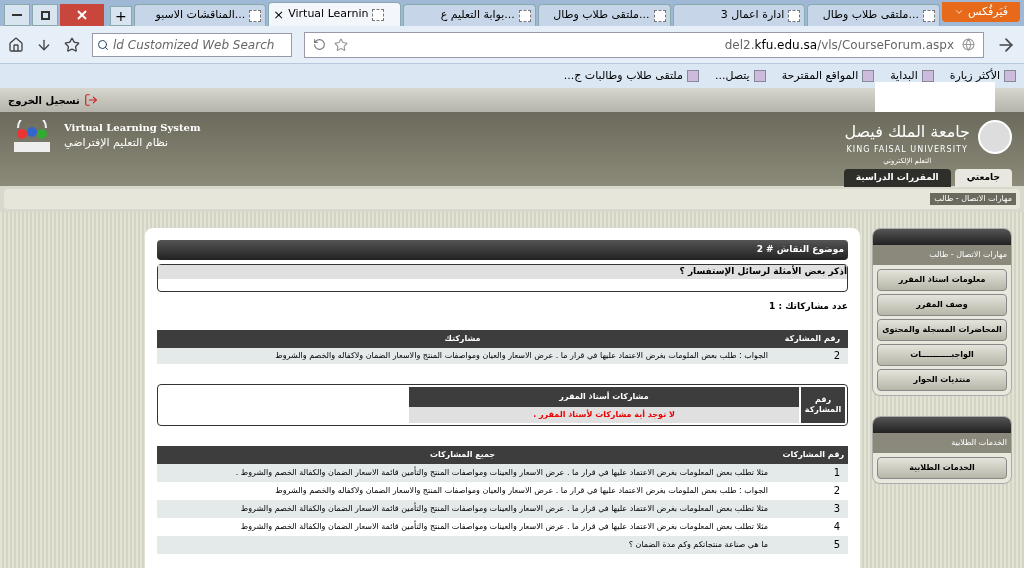 The height and width of the screenshot is (568, 1024). I want to click on bookmark-item: البداية, so click(912, 76).